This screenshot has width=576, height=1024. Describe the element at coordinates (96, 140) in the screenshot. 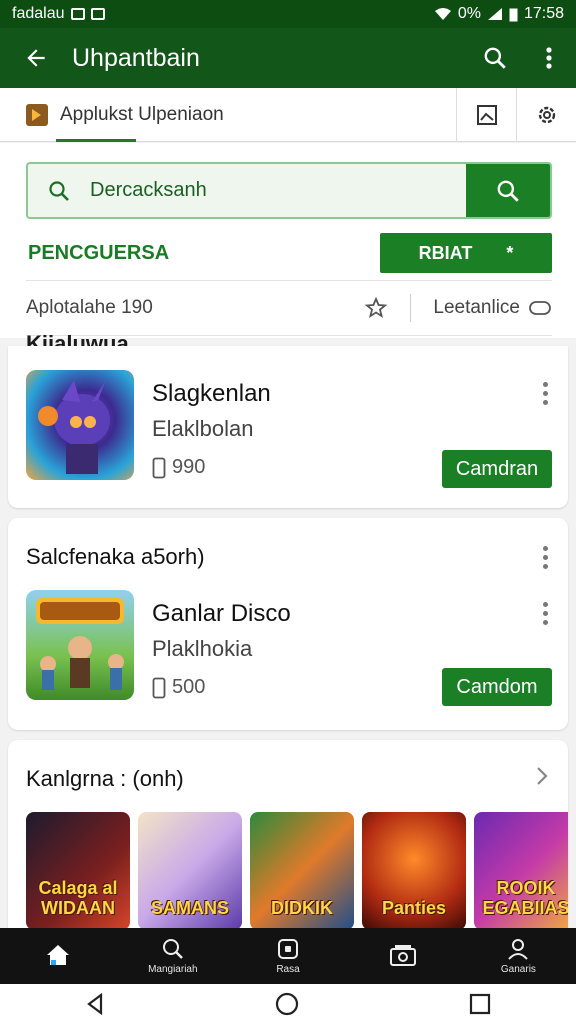

I see `tab-indicator` at that location.